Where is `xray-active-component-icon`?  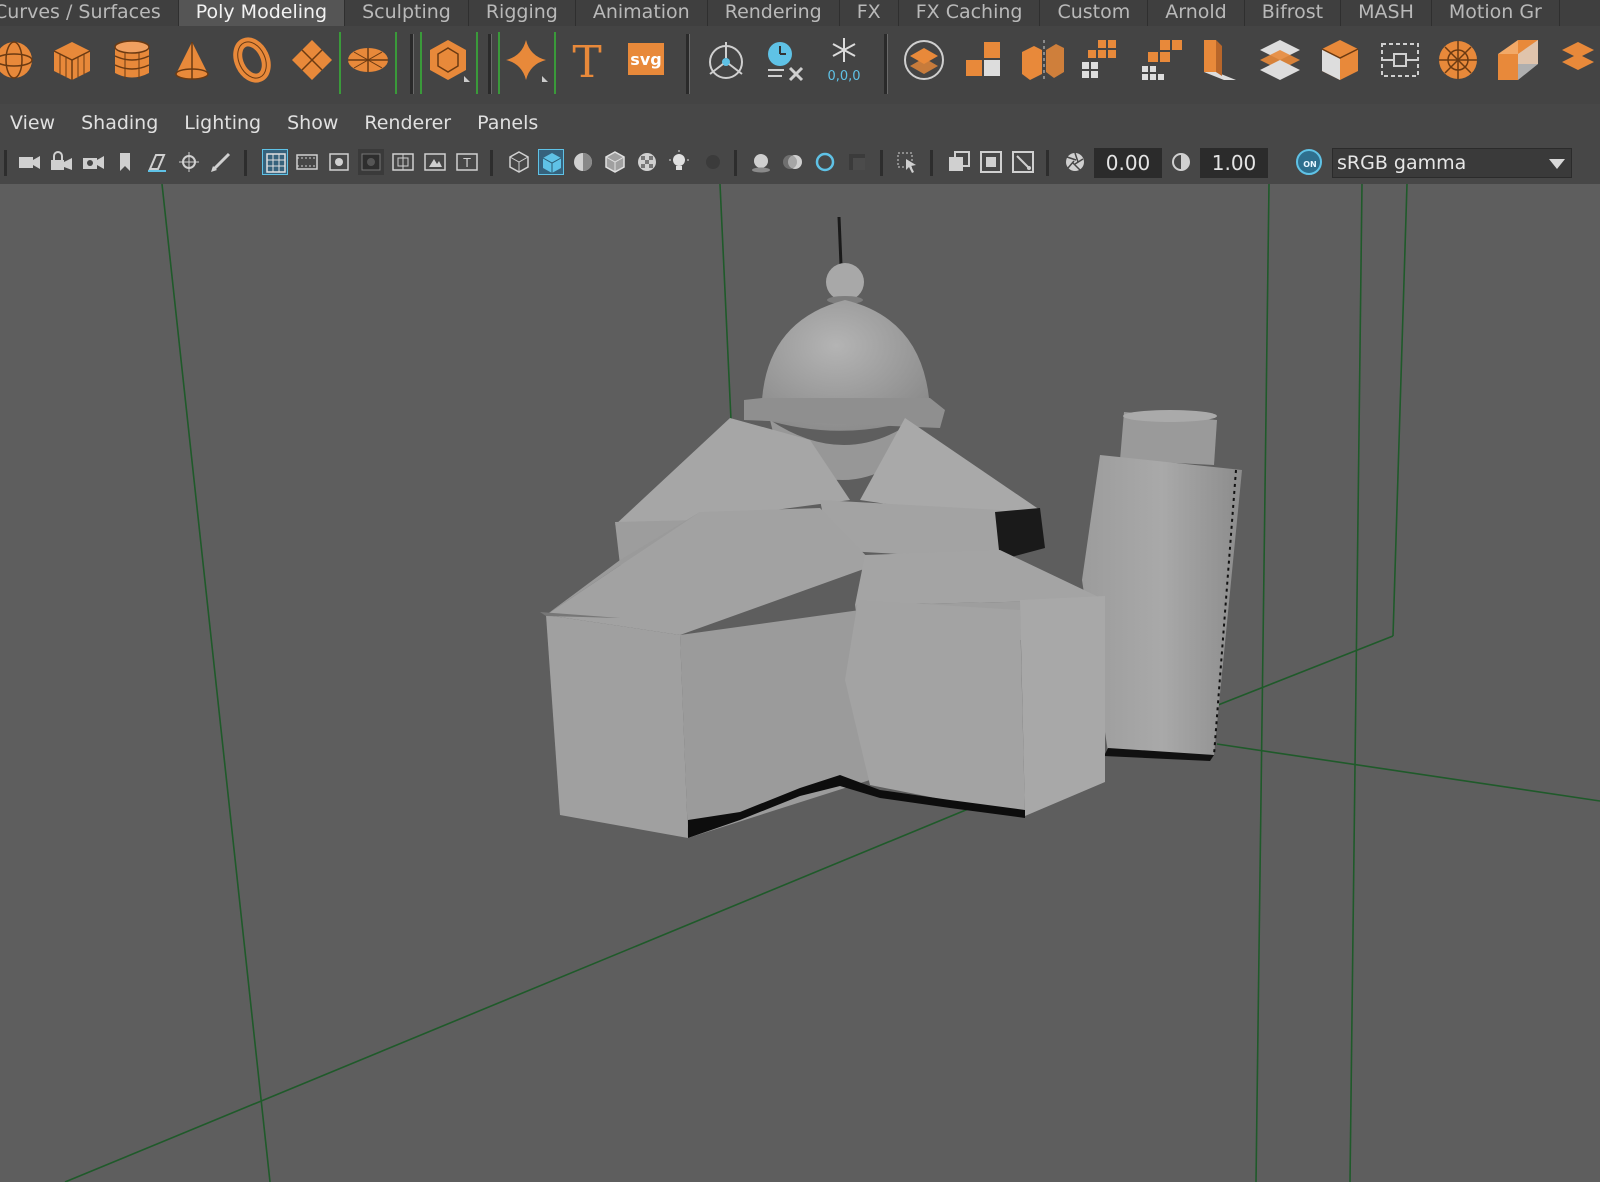 xray-active-component-icon is located at coordinates (991, 162).